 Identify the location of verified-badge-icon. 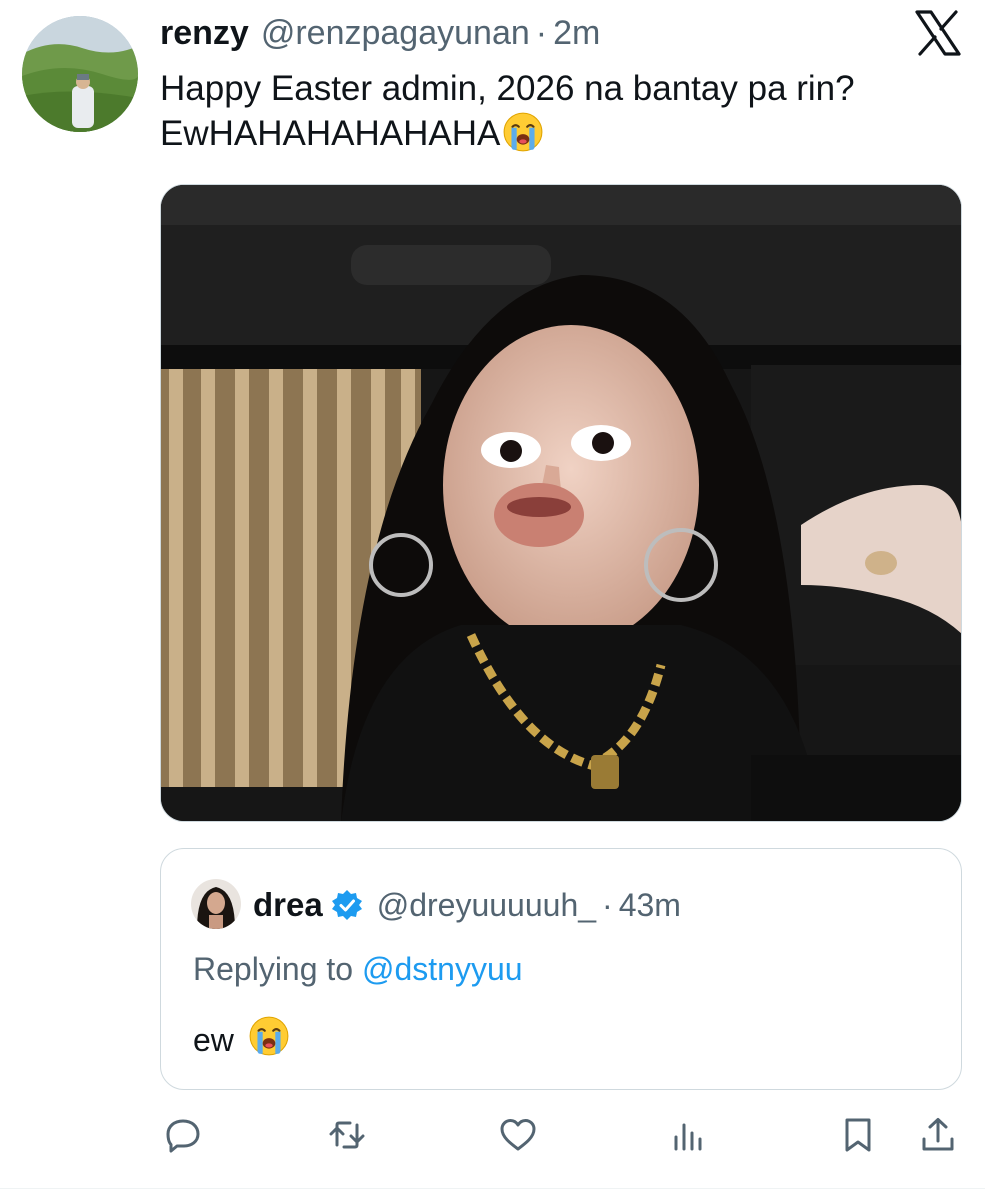
(347, 905).